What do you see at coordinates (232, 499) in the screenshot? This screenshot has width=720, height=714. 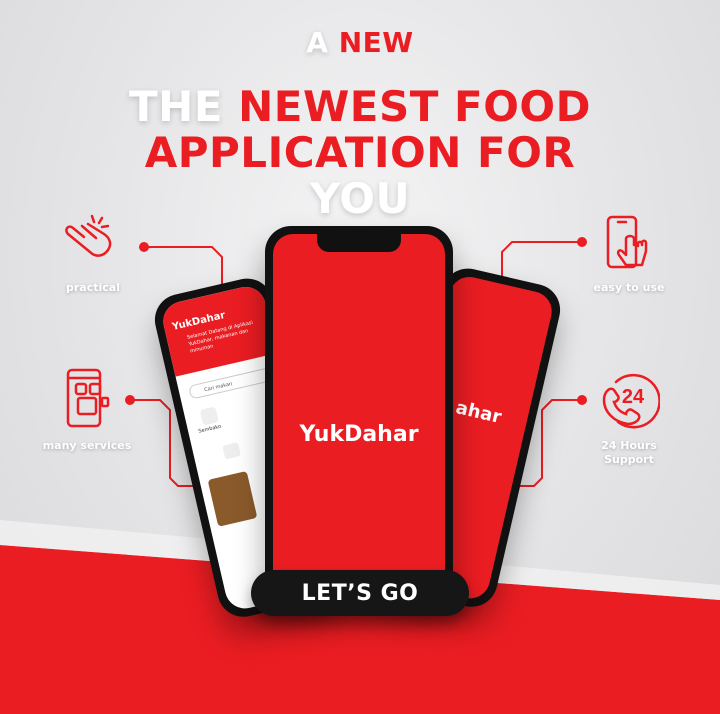 I see `left-phone-food-image` at bounding box center [232, 499].